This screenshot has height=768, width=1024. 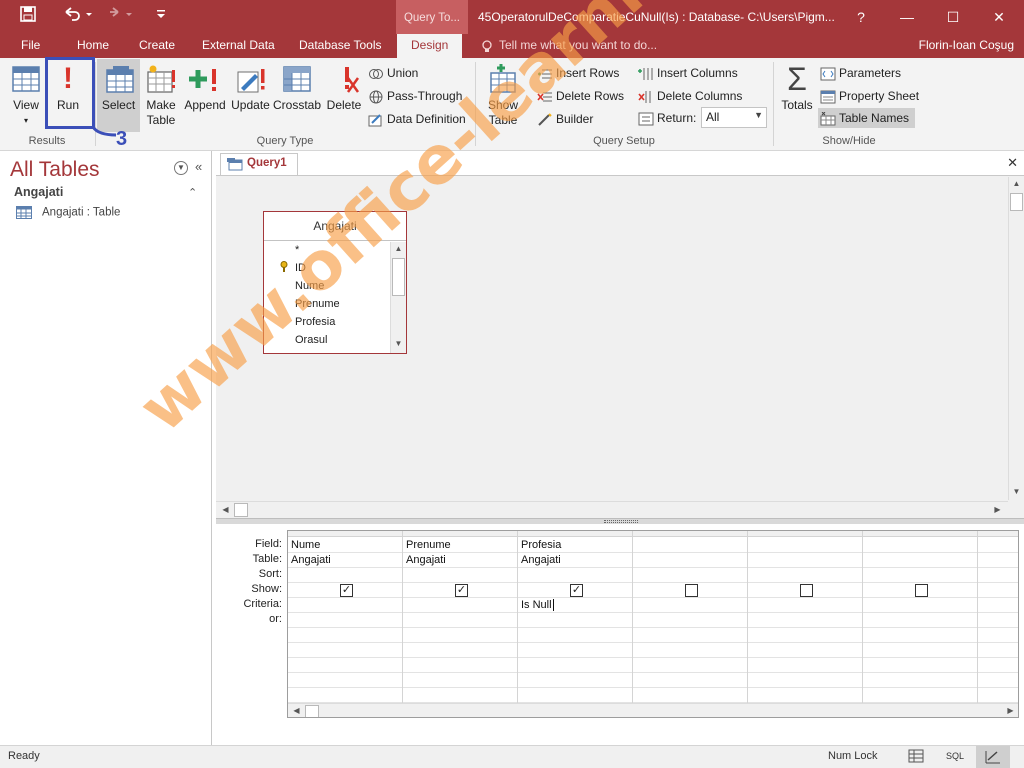 What do you see at coordinates (300, 268) in the screenshot?
I see `field-item: ID` at bounding box center [300, 268].